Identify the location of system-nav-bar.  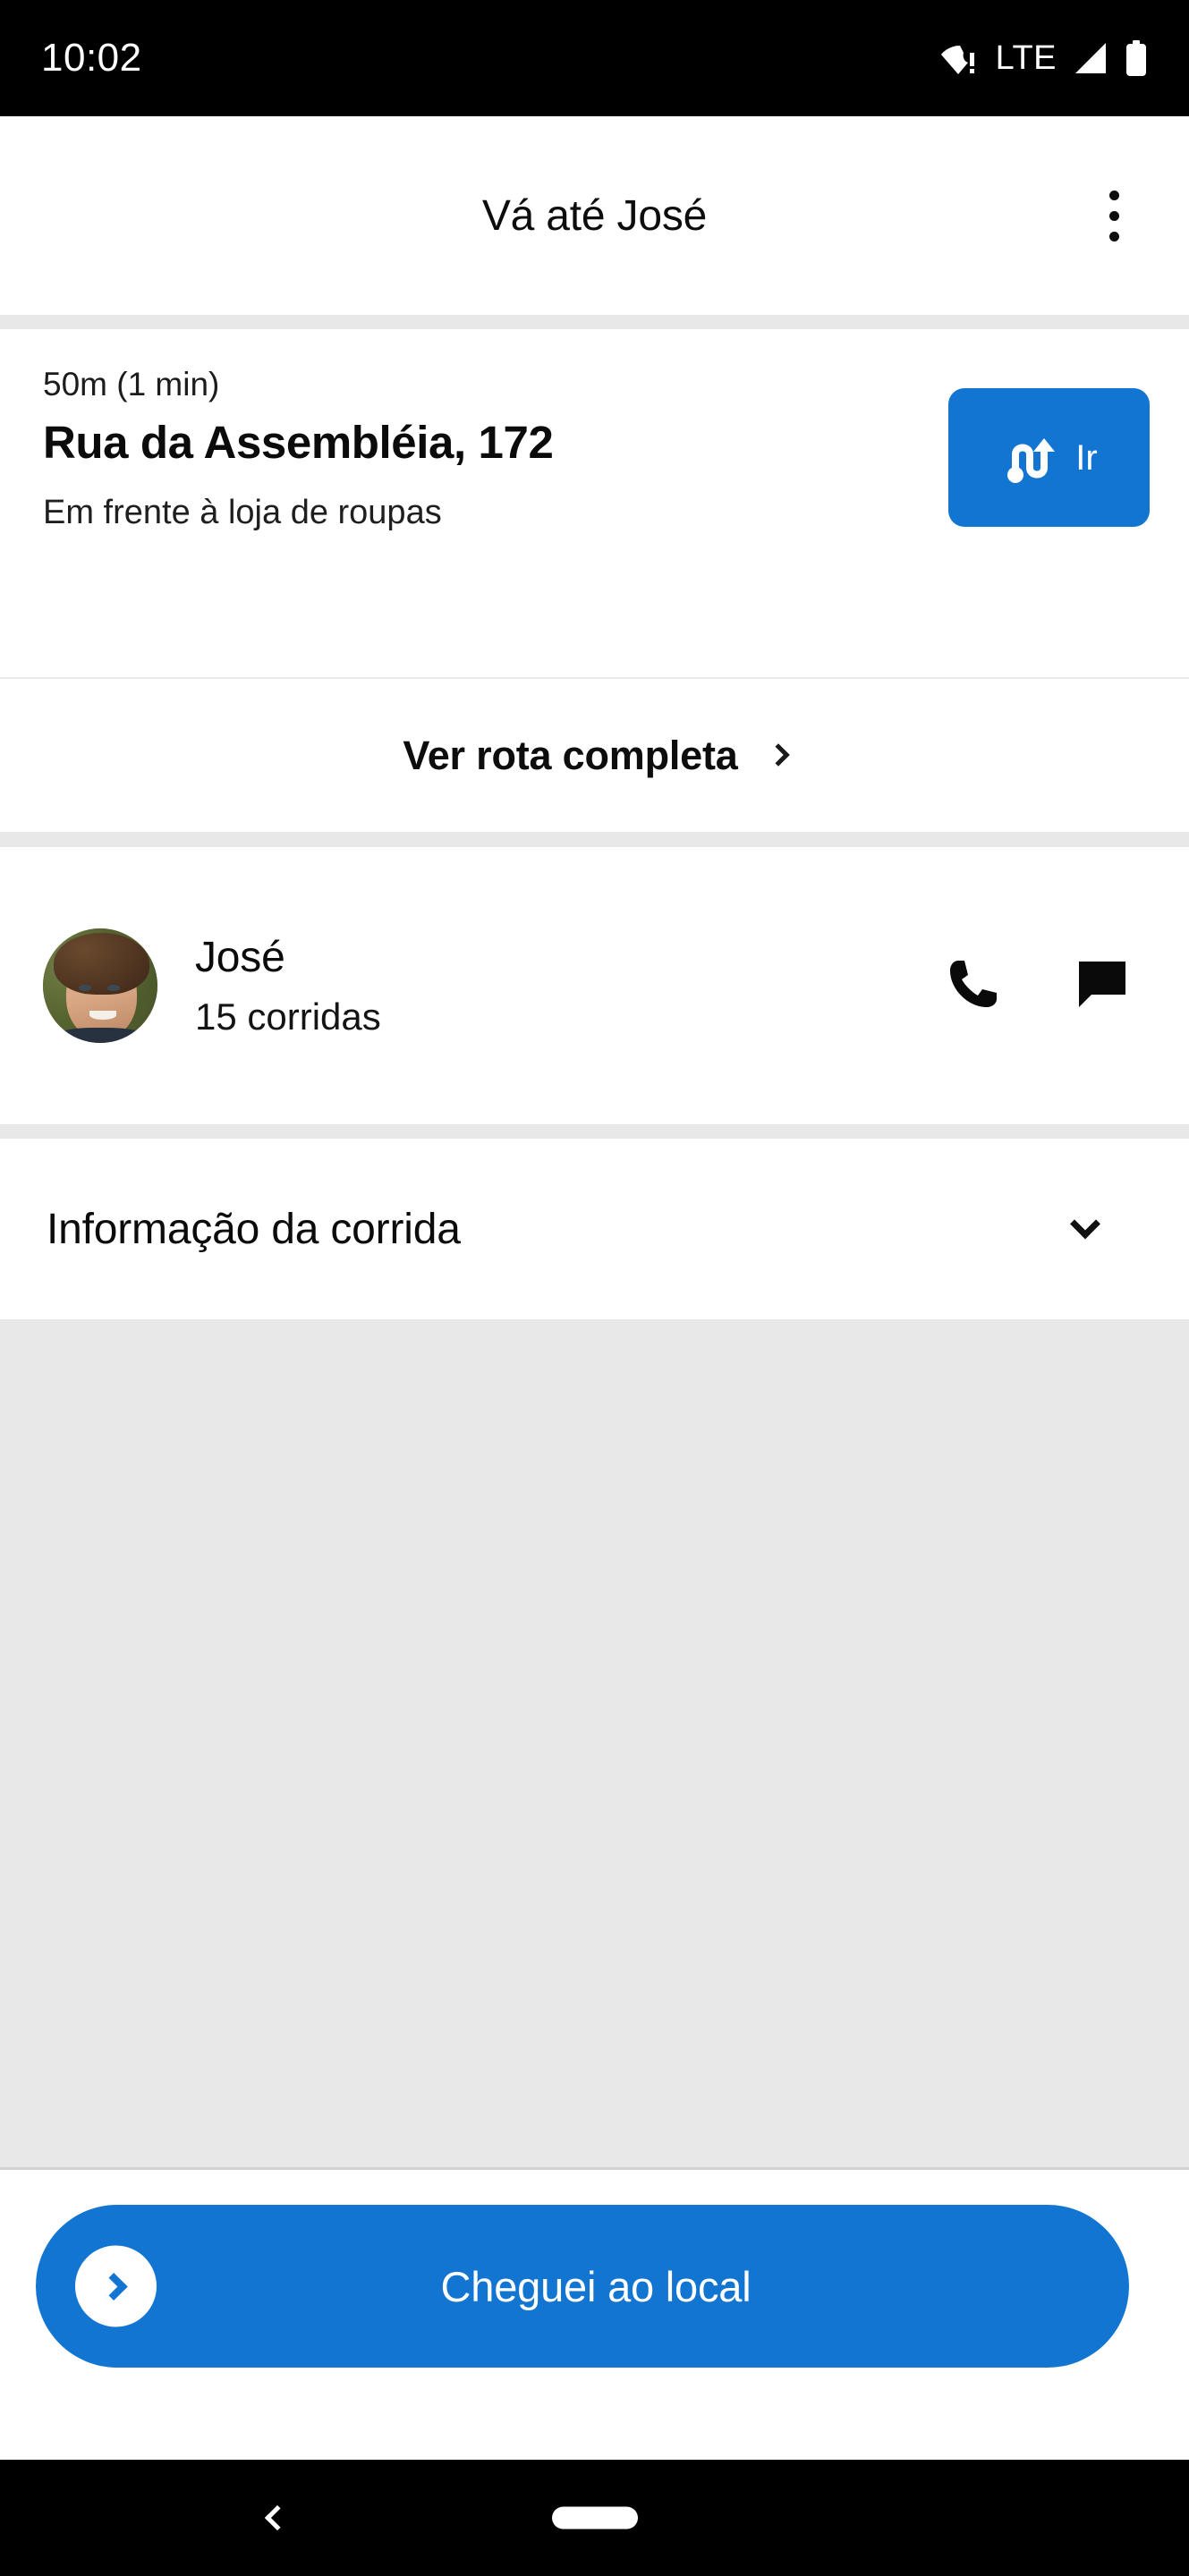
(594, 2518).